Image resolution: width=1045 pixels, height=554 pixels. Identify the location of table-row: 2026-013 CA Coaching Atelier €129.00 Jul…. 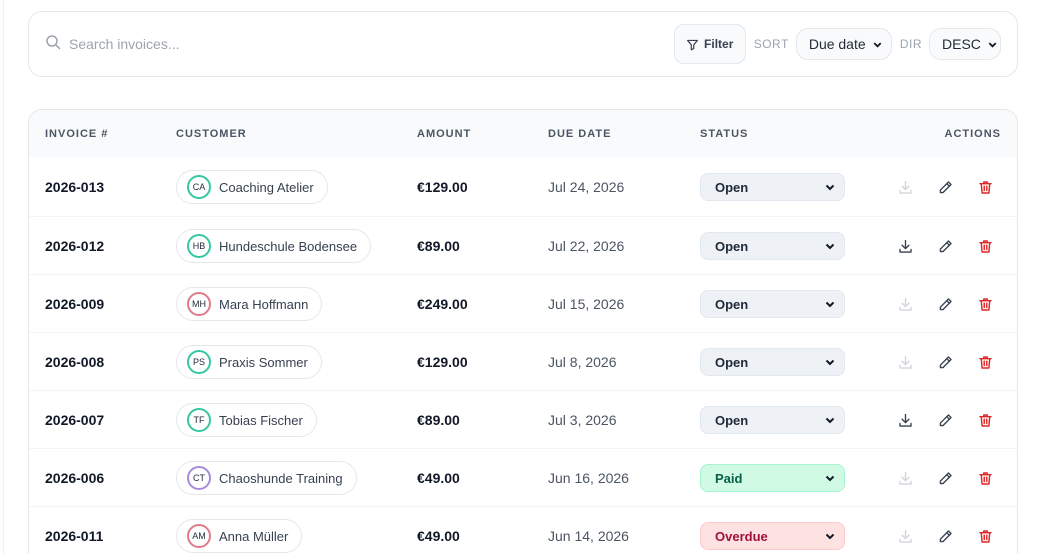
(523, 187).